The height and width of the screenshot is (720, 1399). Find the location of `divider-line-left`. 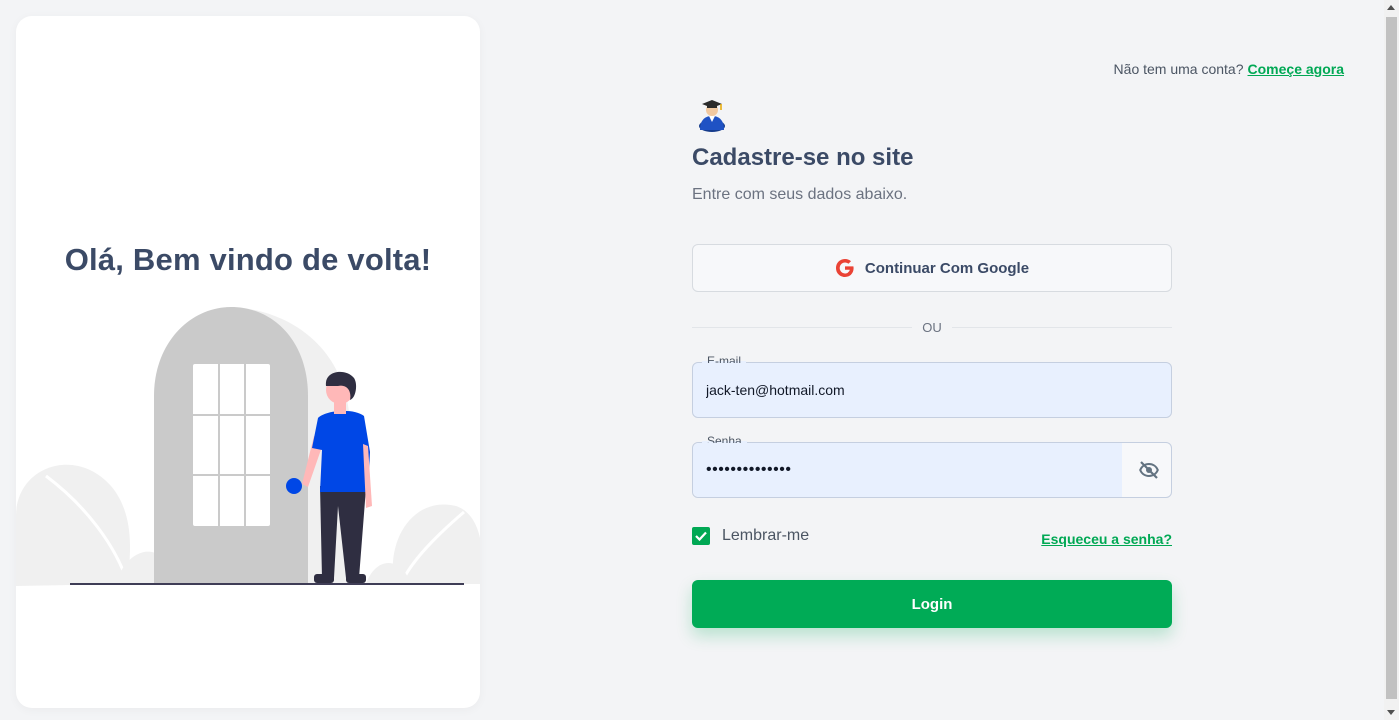

divider-line-left is located at coordinates (802, 327).